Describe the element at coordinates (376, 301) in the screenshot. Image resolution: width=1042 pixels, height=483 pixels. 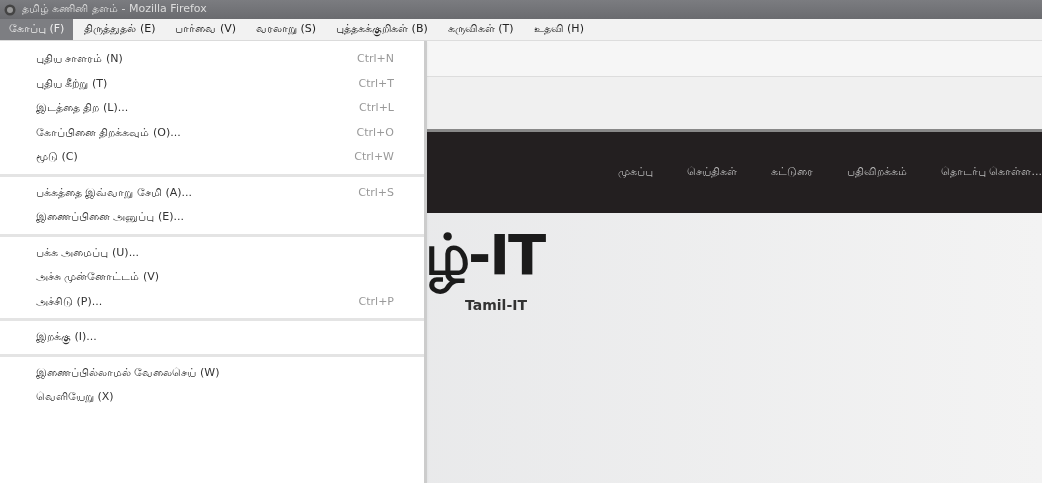
I see `shortcut-label: Ctrl+P` at that location.